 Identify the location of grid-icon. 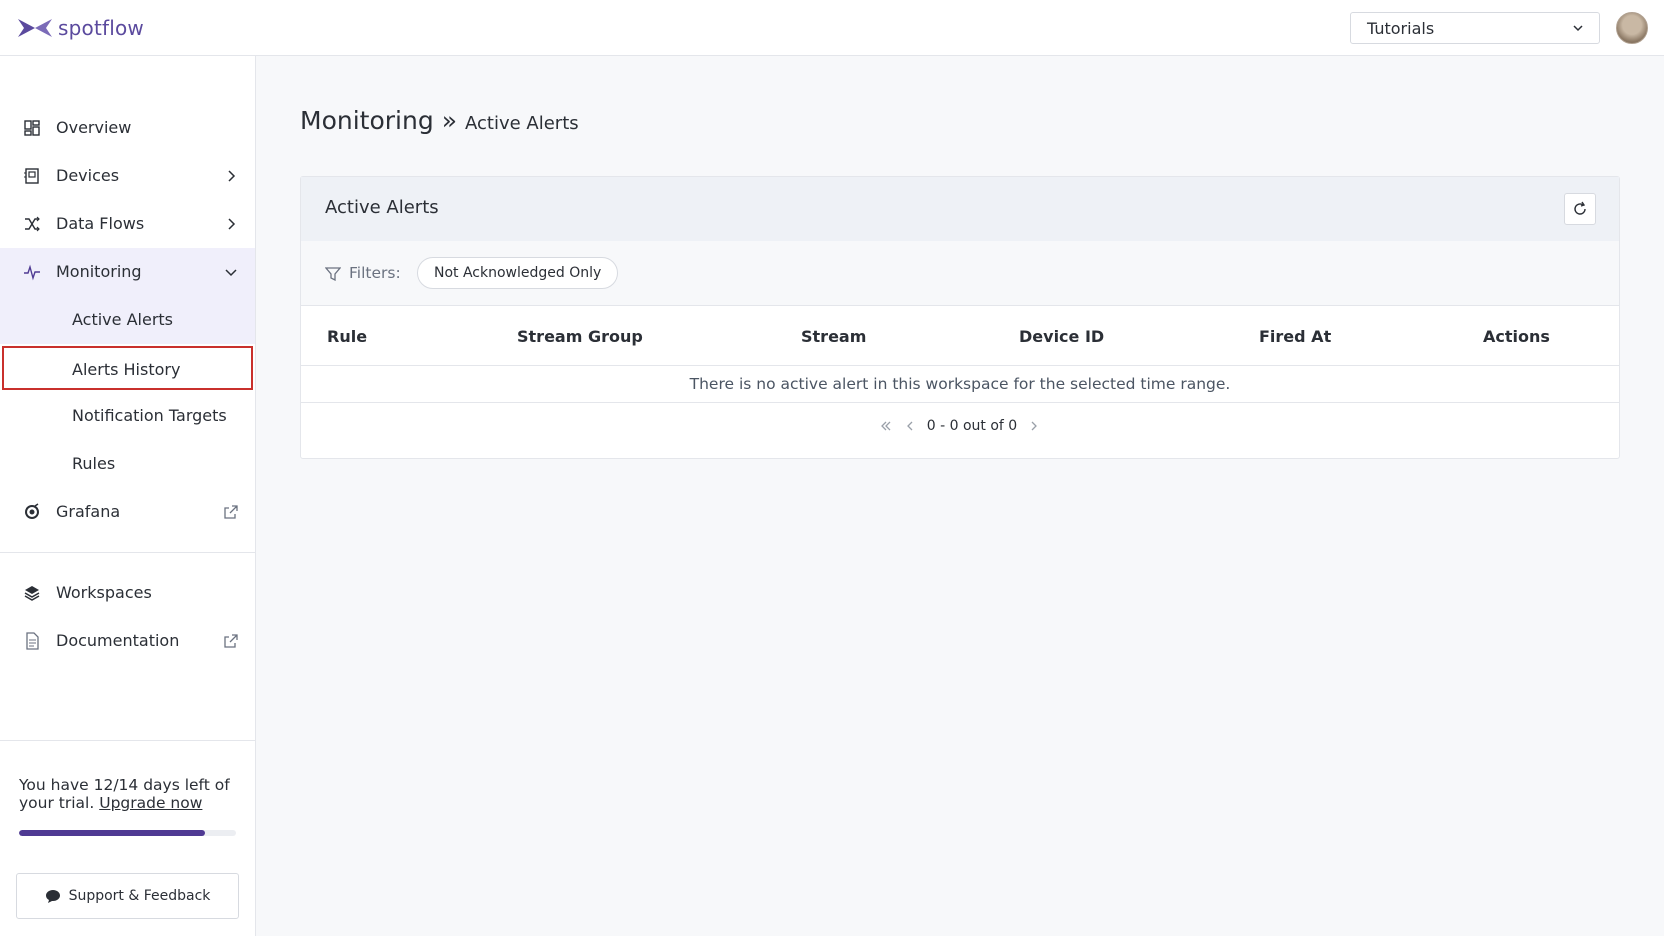
(32, 128).